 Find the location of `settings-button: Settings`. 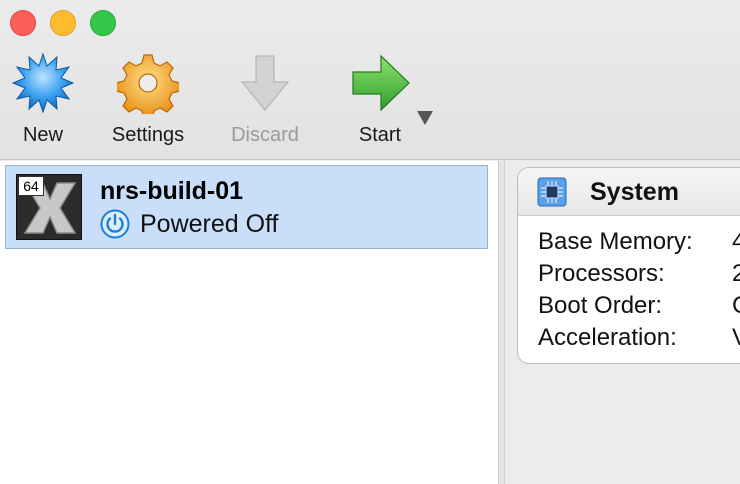

settings-button: Settings is located at coordinates (148, 98).